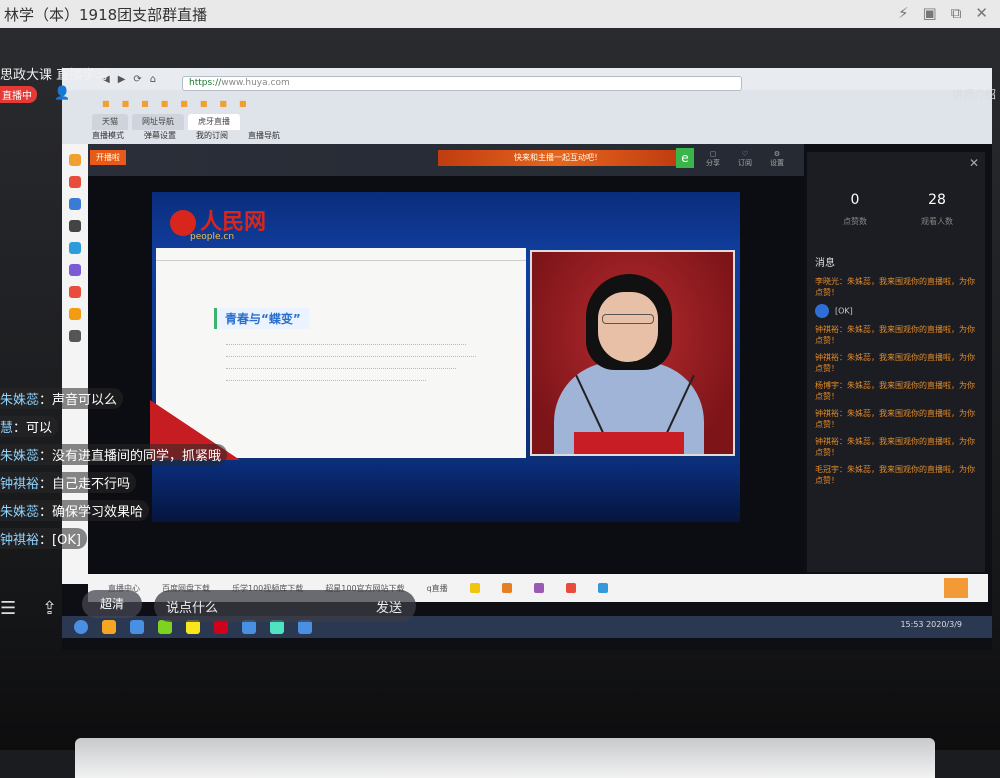  What do you see at coordinates (205, 83) in the screenshot?
I see `url-prefix: https://` at bounding box center [205, 83].